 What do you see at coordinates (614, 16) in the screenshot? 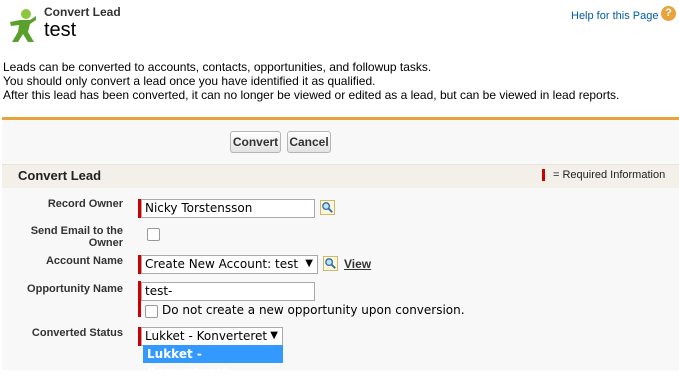
I see `help-link: Help for this Page` at bounding box center [614, 16].